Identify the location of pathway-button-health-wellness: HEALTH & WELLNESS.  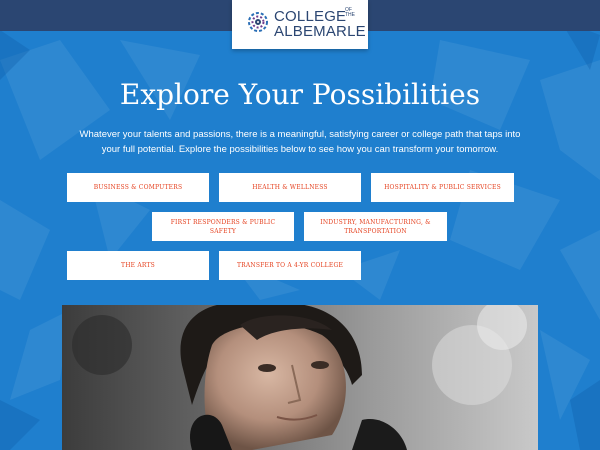
(290, 187).